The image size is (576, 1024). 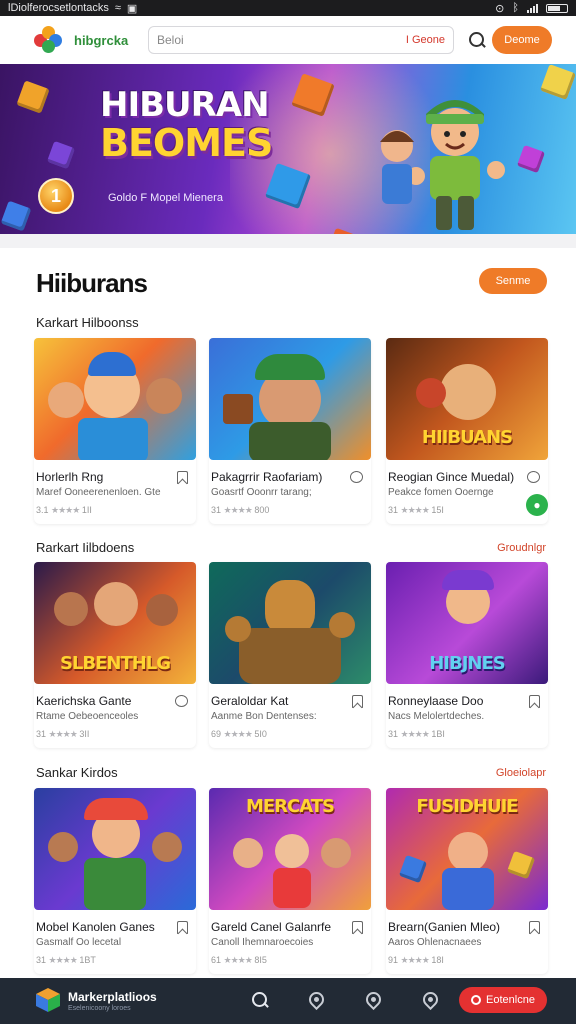 What do you see at coordinates (513, 281) in the screenshot?
I see `title-action-button: Senme` at bounding box center [513, 281].